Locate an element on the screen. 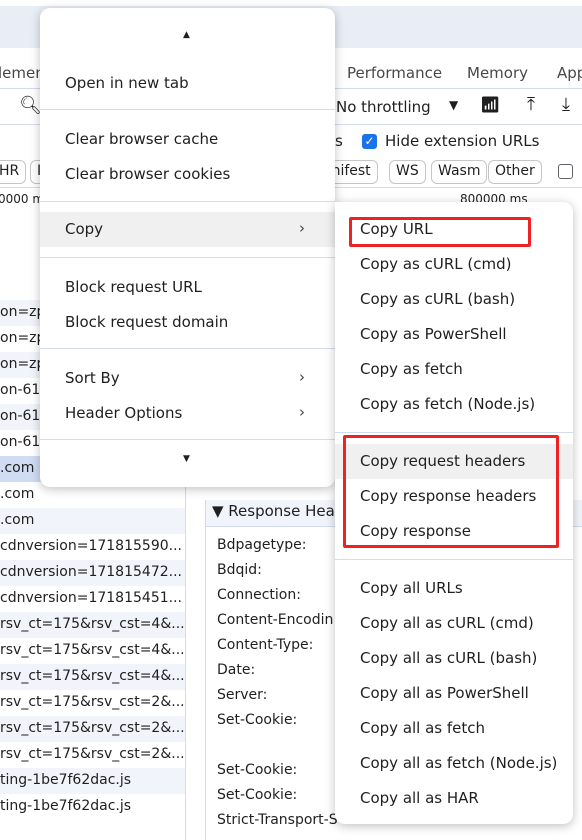 This screenshot has width=582, height=840. header-name: Date: is located at coordinates (236, 670).